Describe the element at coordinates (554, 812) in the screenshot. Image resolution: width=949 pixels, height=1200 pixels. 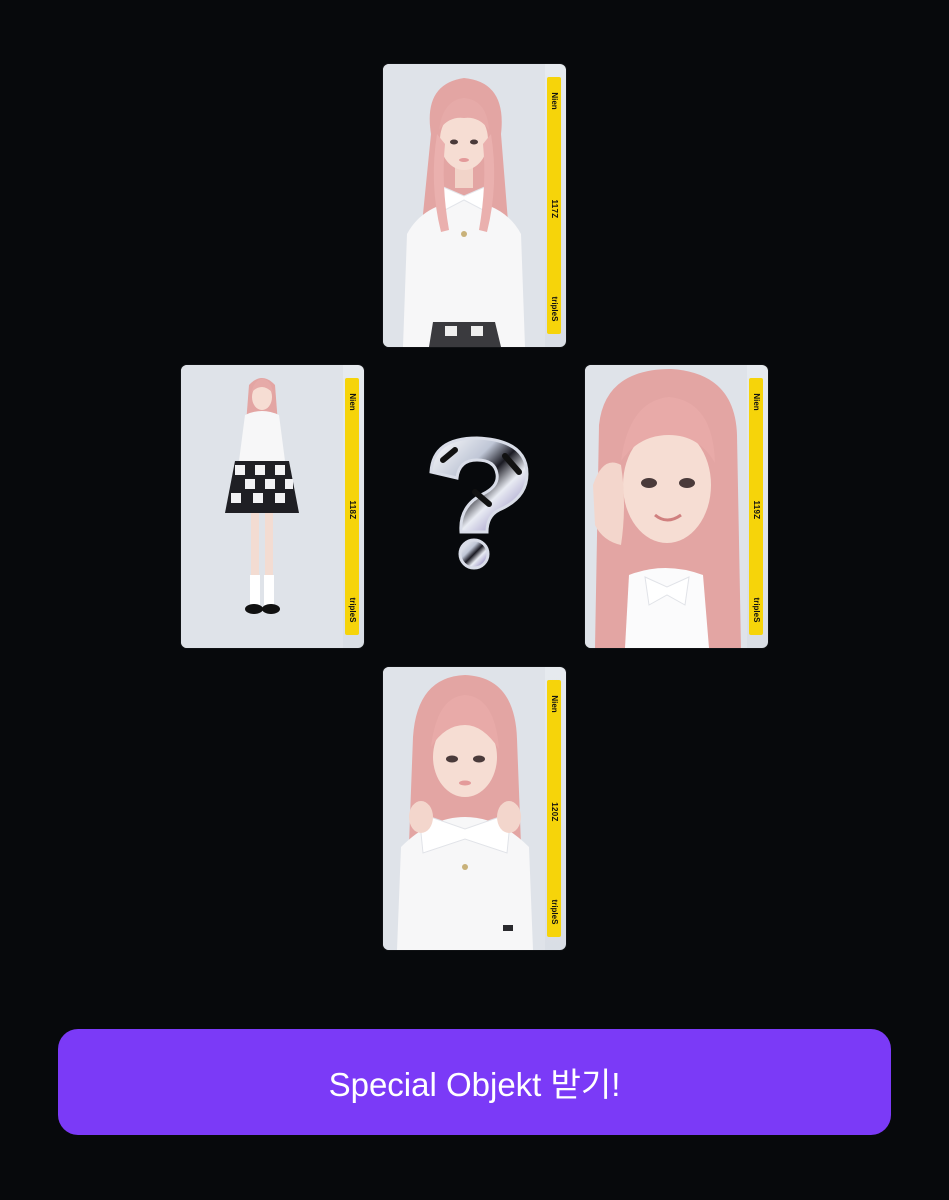
I see `card-serial: 120Z` at that location.